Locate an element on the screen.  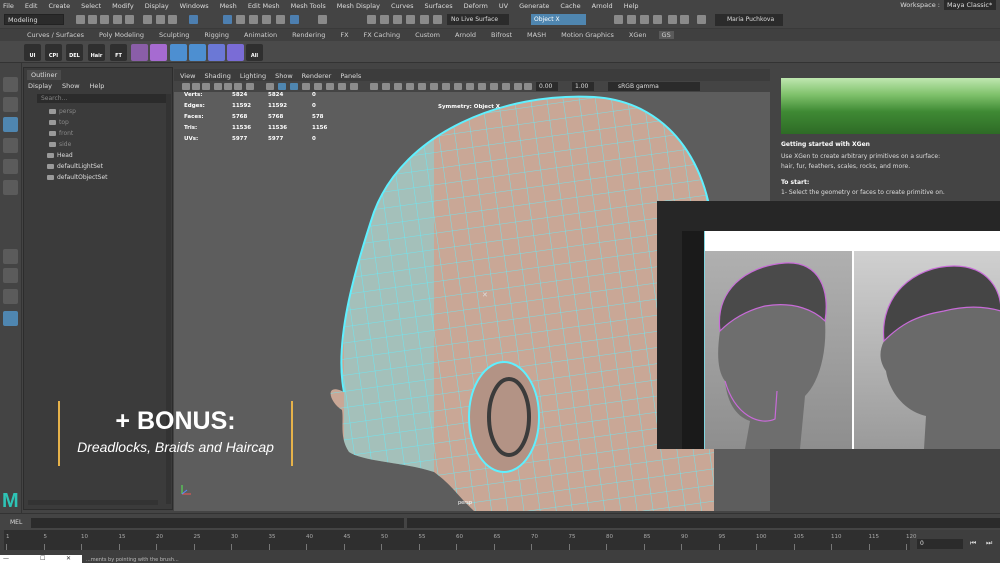
outliner-menu-help: Help is located at coordinates (97, 86).